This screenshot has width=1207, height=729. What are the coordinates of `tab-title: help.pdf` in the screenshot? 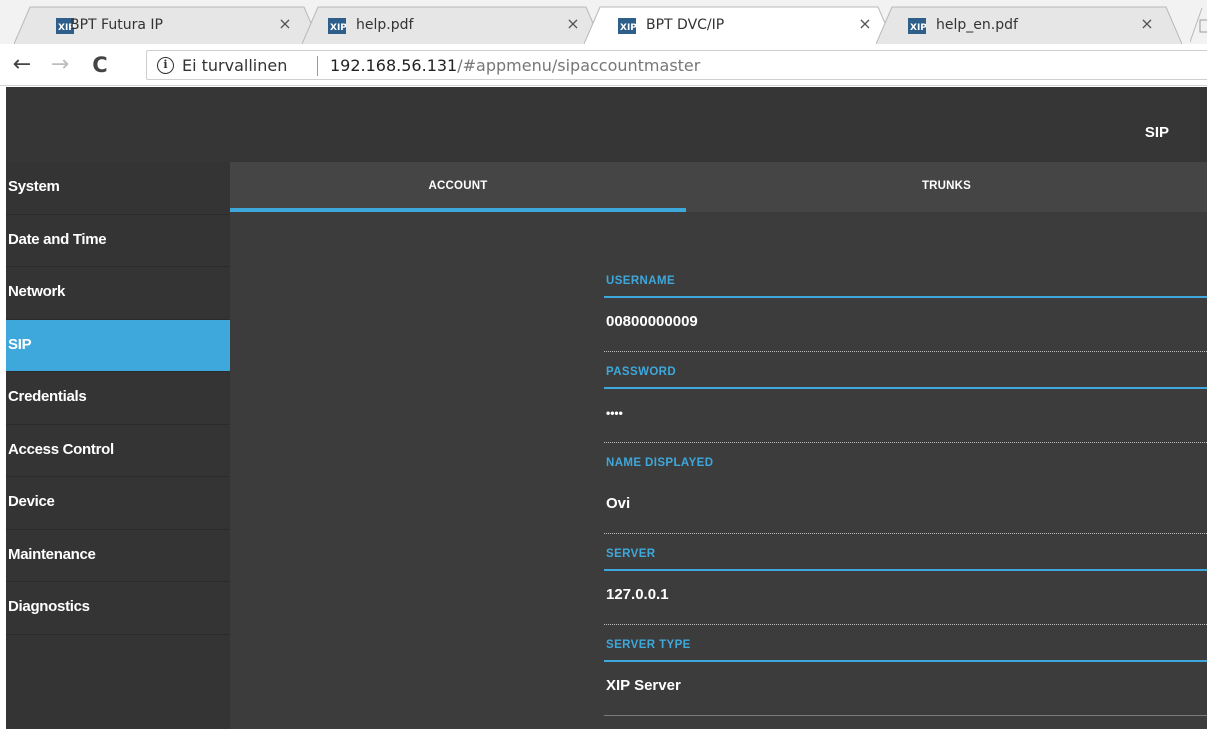 It's located at (385, 25).